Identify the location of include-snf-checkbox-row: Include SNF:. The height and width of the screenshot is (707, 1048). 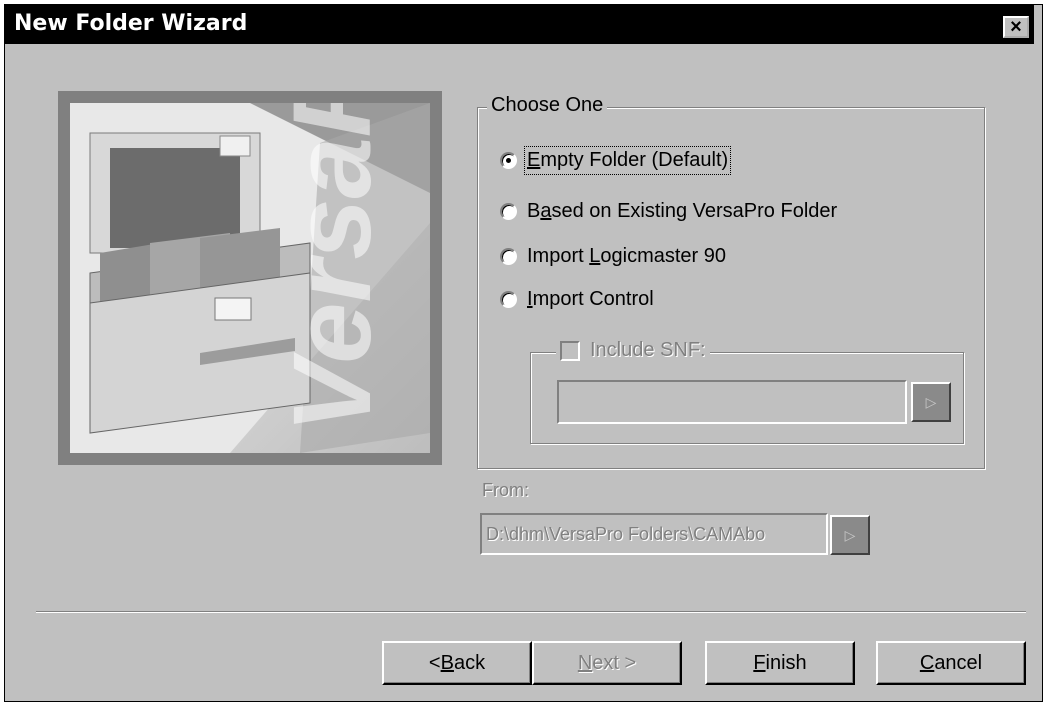
(633, 350).